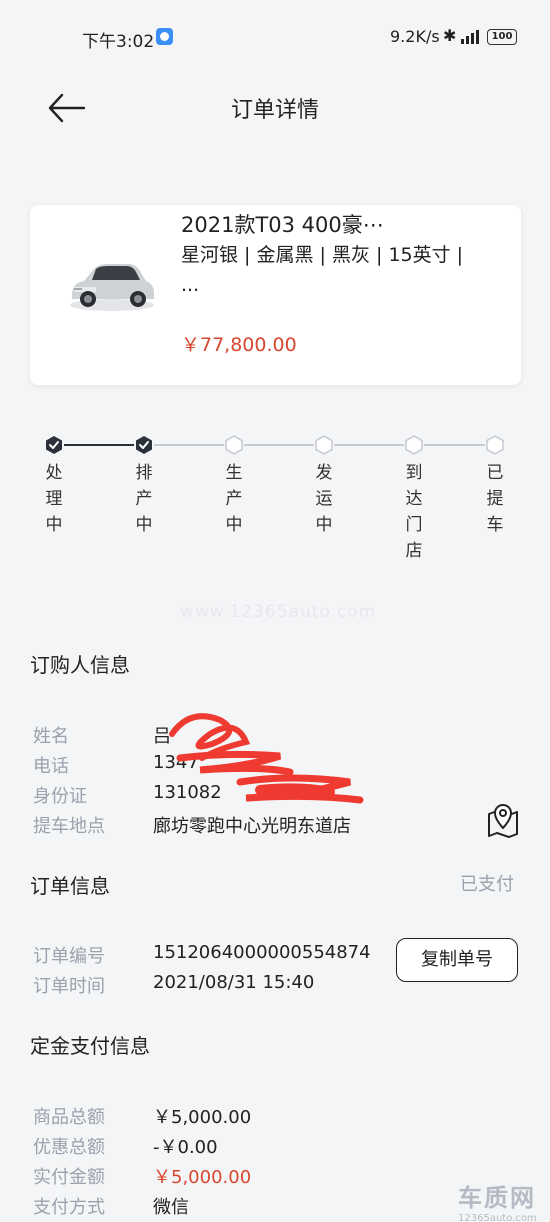 This screenshot has height=1222, width=550. What do you see at coordinates (60, 796) in the screenshot?
I see `id-label: 身份证` at bounding box center [60, 796].